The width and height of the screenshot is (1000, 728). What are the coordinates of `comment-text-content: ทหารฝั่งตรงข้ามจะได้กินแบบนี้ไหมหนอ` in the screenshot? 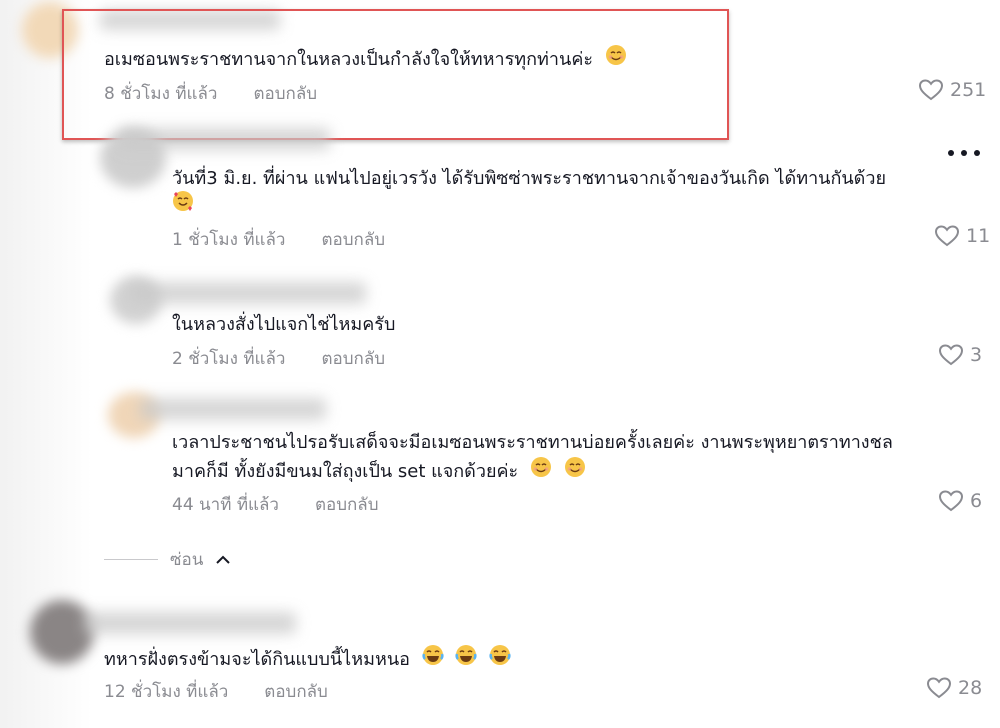 It's located at (257, 659).